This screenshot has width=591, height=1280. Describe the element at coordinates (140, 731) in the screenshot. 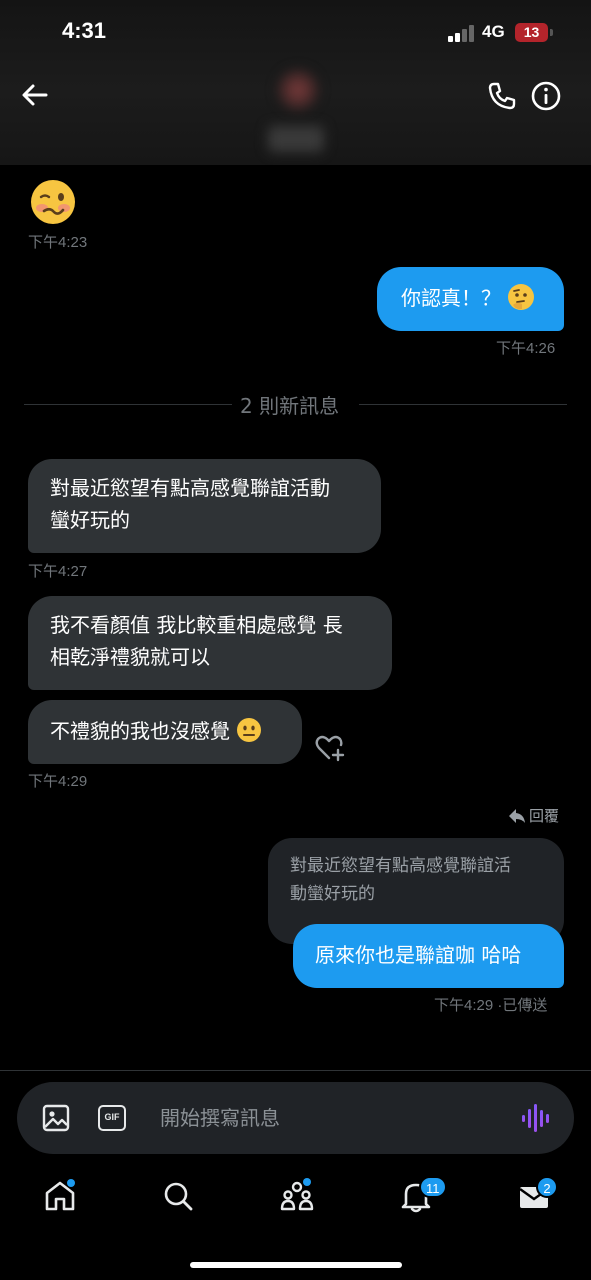

I see `message-text: 不禮貌的我也沒感覺` at that location.